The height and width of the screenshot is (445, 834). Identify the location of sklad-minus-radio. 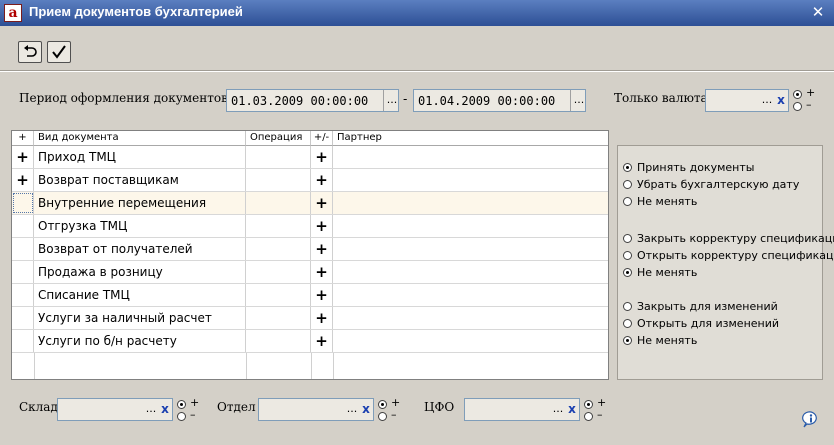
(181, 416).